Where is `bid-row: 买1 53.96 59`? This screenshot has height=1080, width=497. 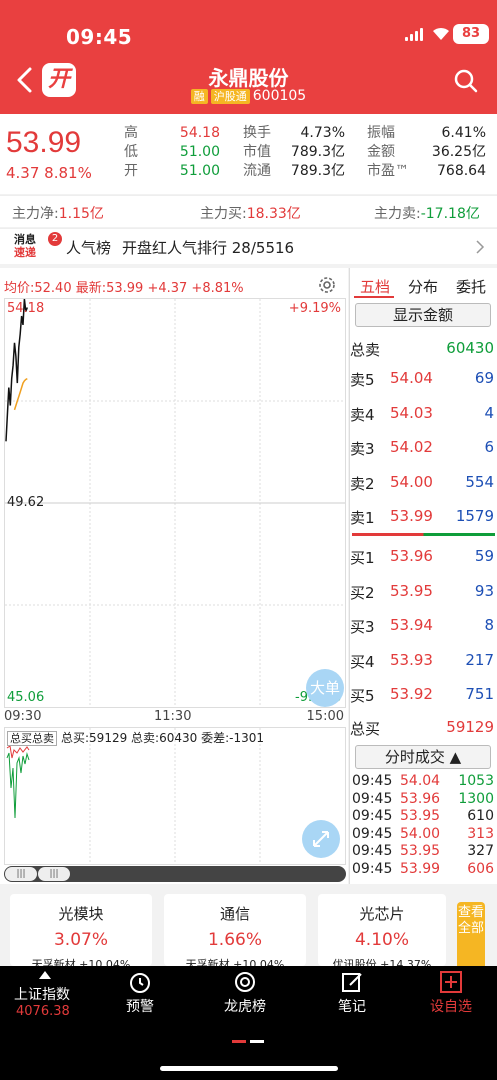 bid-row: 买1 53.96 59 is located at coordinates (423, 557).